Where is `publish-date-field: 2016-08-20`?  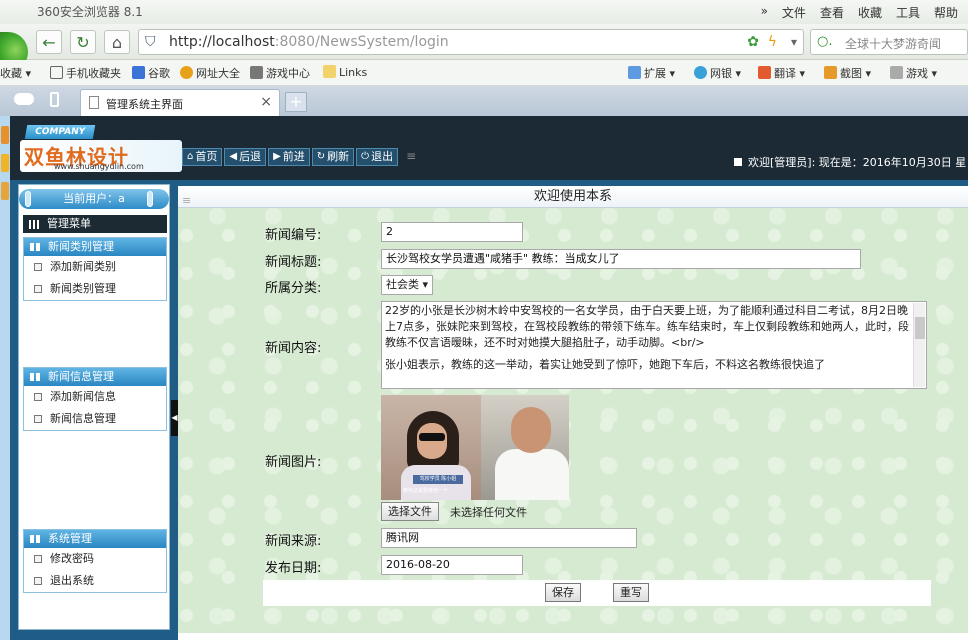
publish-date-field: 2016-08-20 is located at coordinates (452, 565).